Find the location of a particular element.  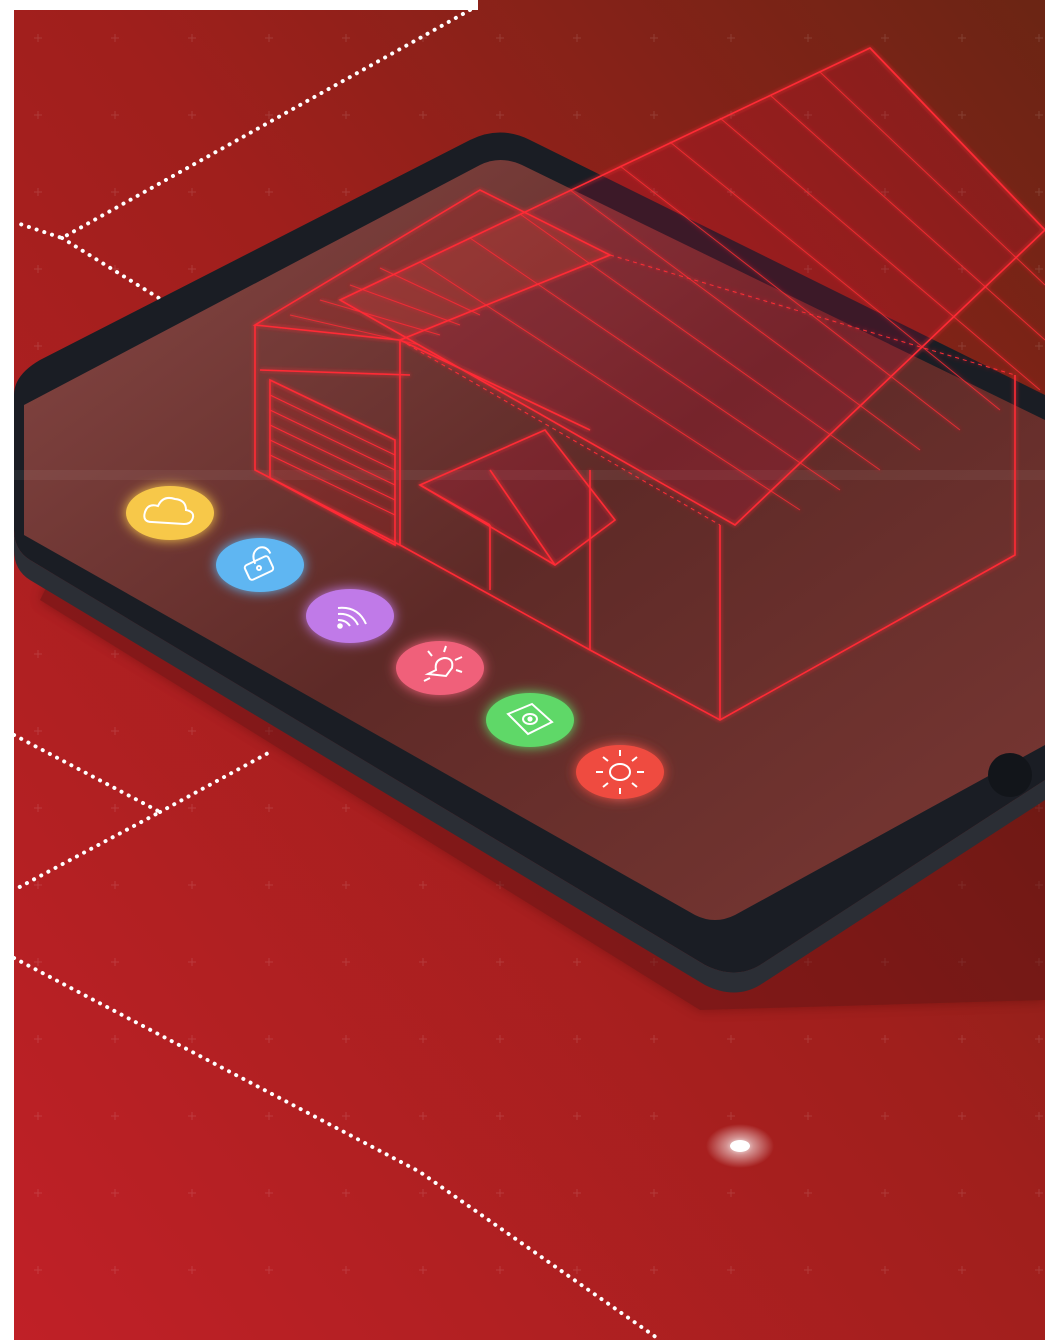

left-border is located at coordinates (7, 670).